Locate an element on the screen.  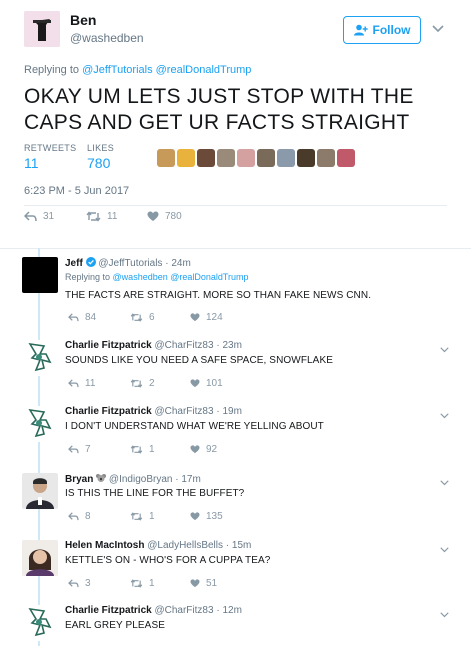
likes-count: 780 is located at coordinates (98, 163).